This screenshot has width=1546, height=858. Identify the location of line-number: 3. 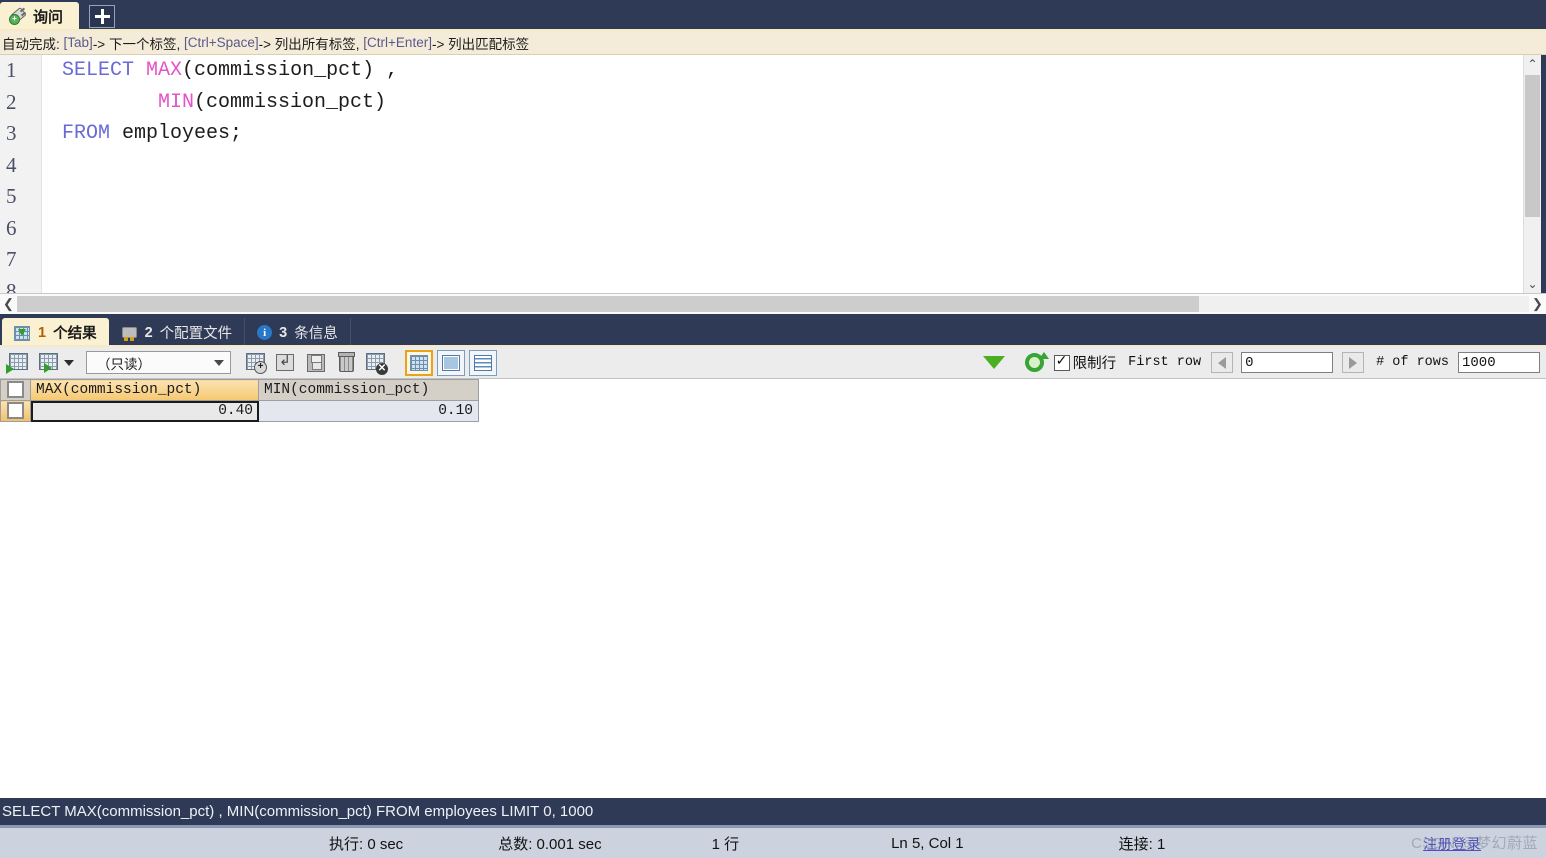
(11, 133).